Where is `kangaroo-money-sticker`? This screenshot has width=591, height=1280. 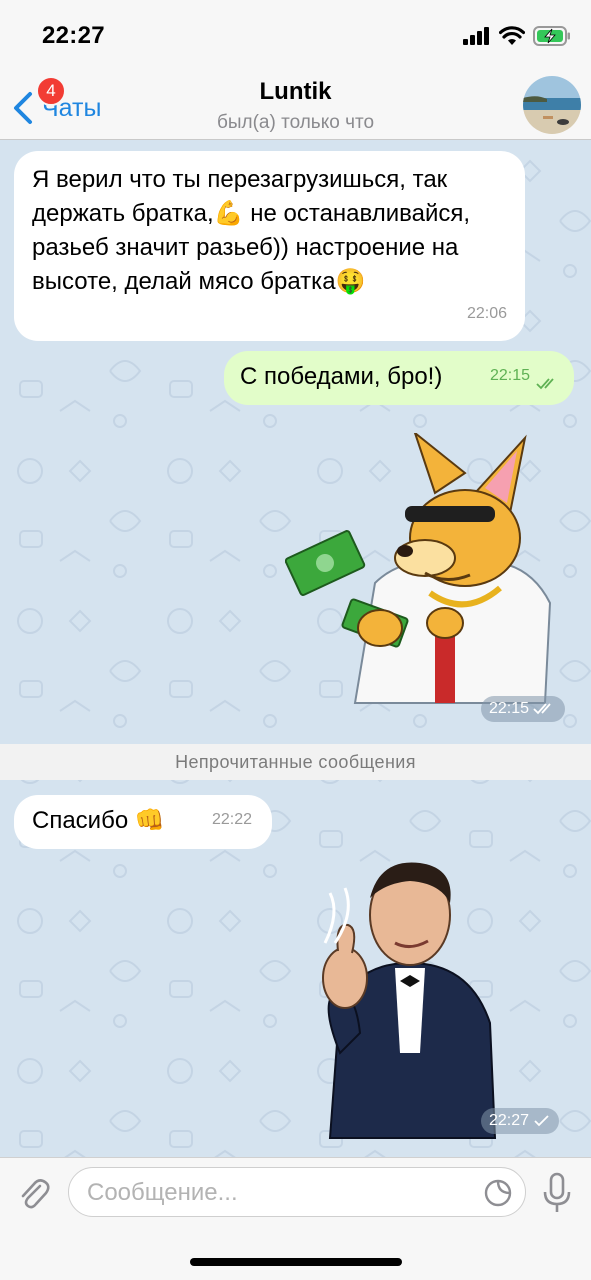 kangaroo-money-sticker is located at coordinates (420, 573).